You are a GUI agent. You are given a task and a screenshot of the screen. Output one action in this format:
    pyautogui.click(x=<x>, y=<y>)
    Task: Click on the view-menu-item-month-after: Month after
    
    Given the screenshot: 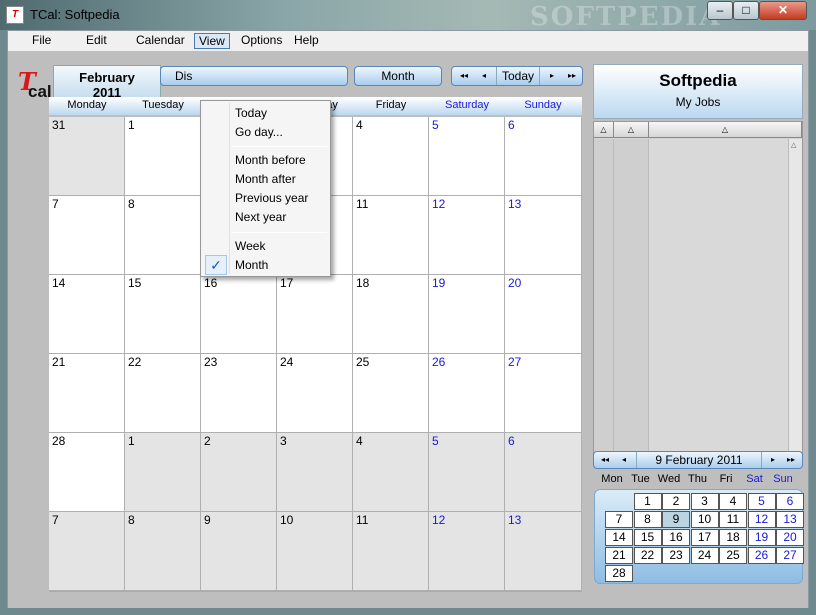 What is the action you would take?
    pyautogui.click(x=265, y=179)
    